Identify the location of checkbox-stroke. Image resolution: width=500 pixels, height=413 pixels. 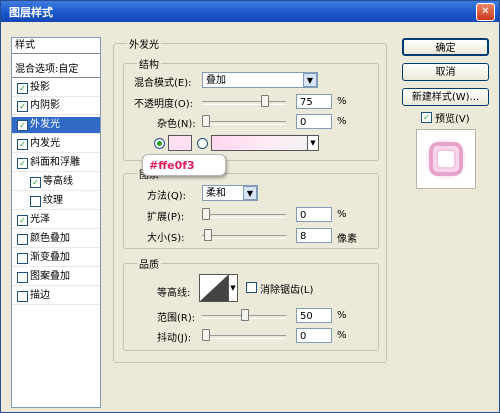
(22, 296).